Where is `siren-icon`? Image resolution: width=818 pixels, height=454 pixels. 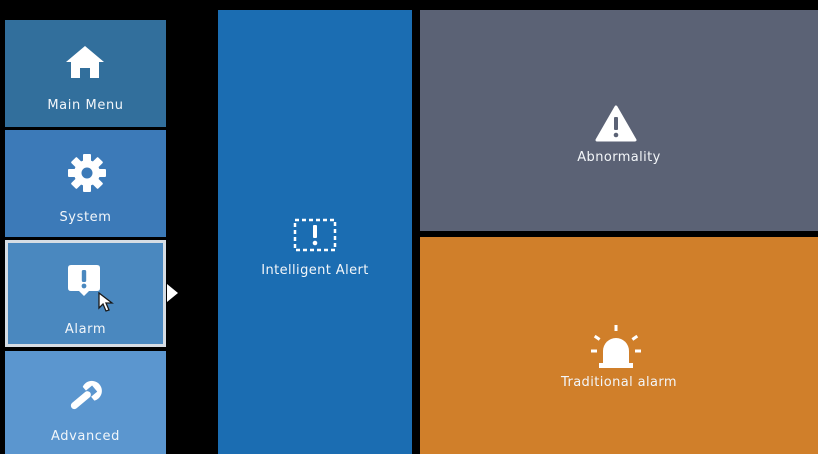
siren-icon is located at coordinates (616, 346).